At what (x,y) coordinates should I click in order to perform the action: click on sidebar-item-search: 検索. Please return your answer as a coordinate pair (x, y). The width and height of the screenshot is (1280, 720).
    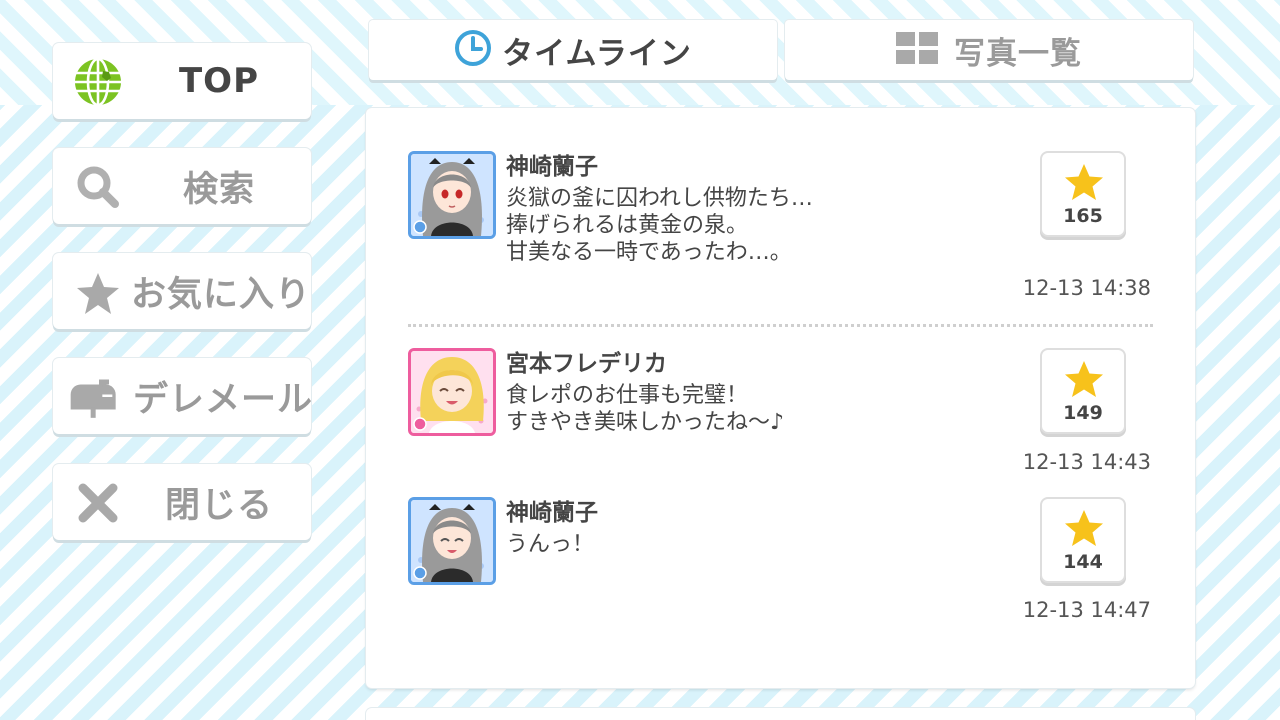
    Looking at the image, I should click on (182, 186).